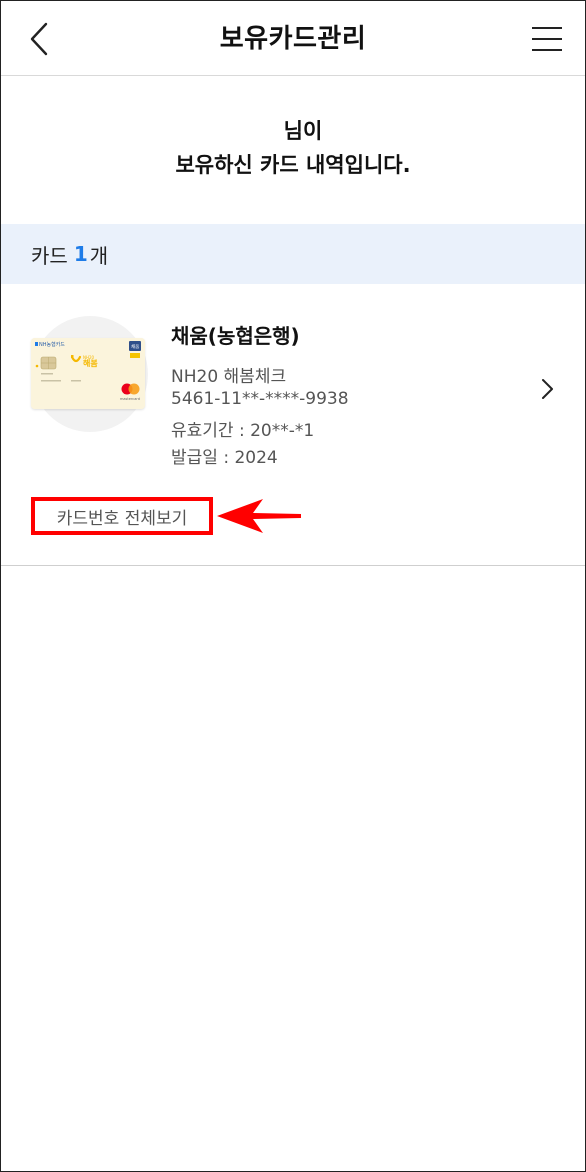  I want to click on card-artwork: NH농협카드 채움 NH20 해봄 mastercard, so click(88, 373).